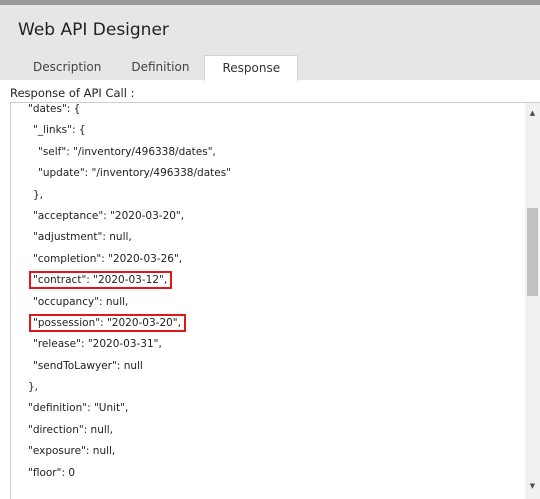 The height and width of the screenshot is (499, 540). Describe the element at coordinates (268, 237) in the screenshot. I see `code-line: "adjustment": null,` at that location.